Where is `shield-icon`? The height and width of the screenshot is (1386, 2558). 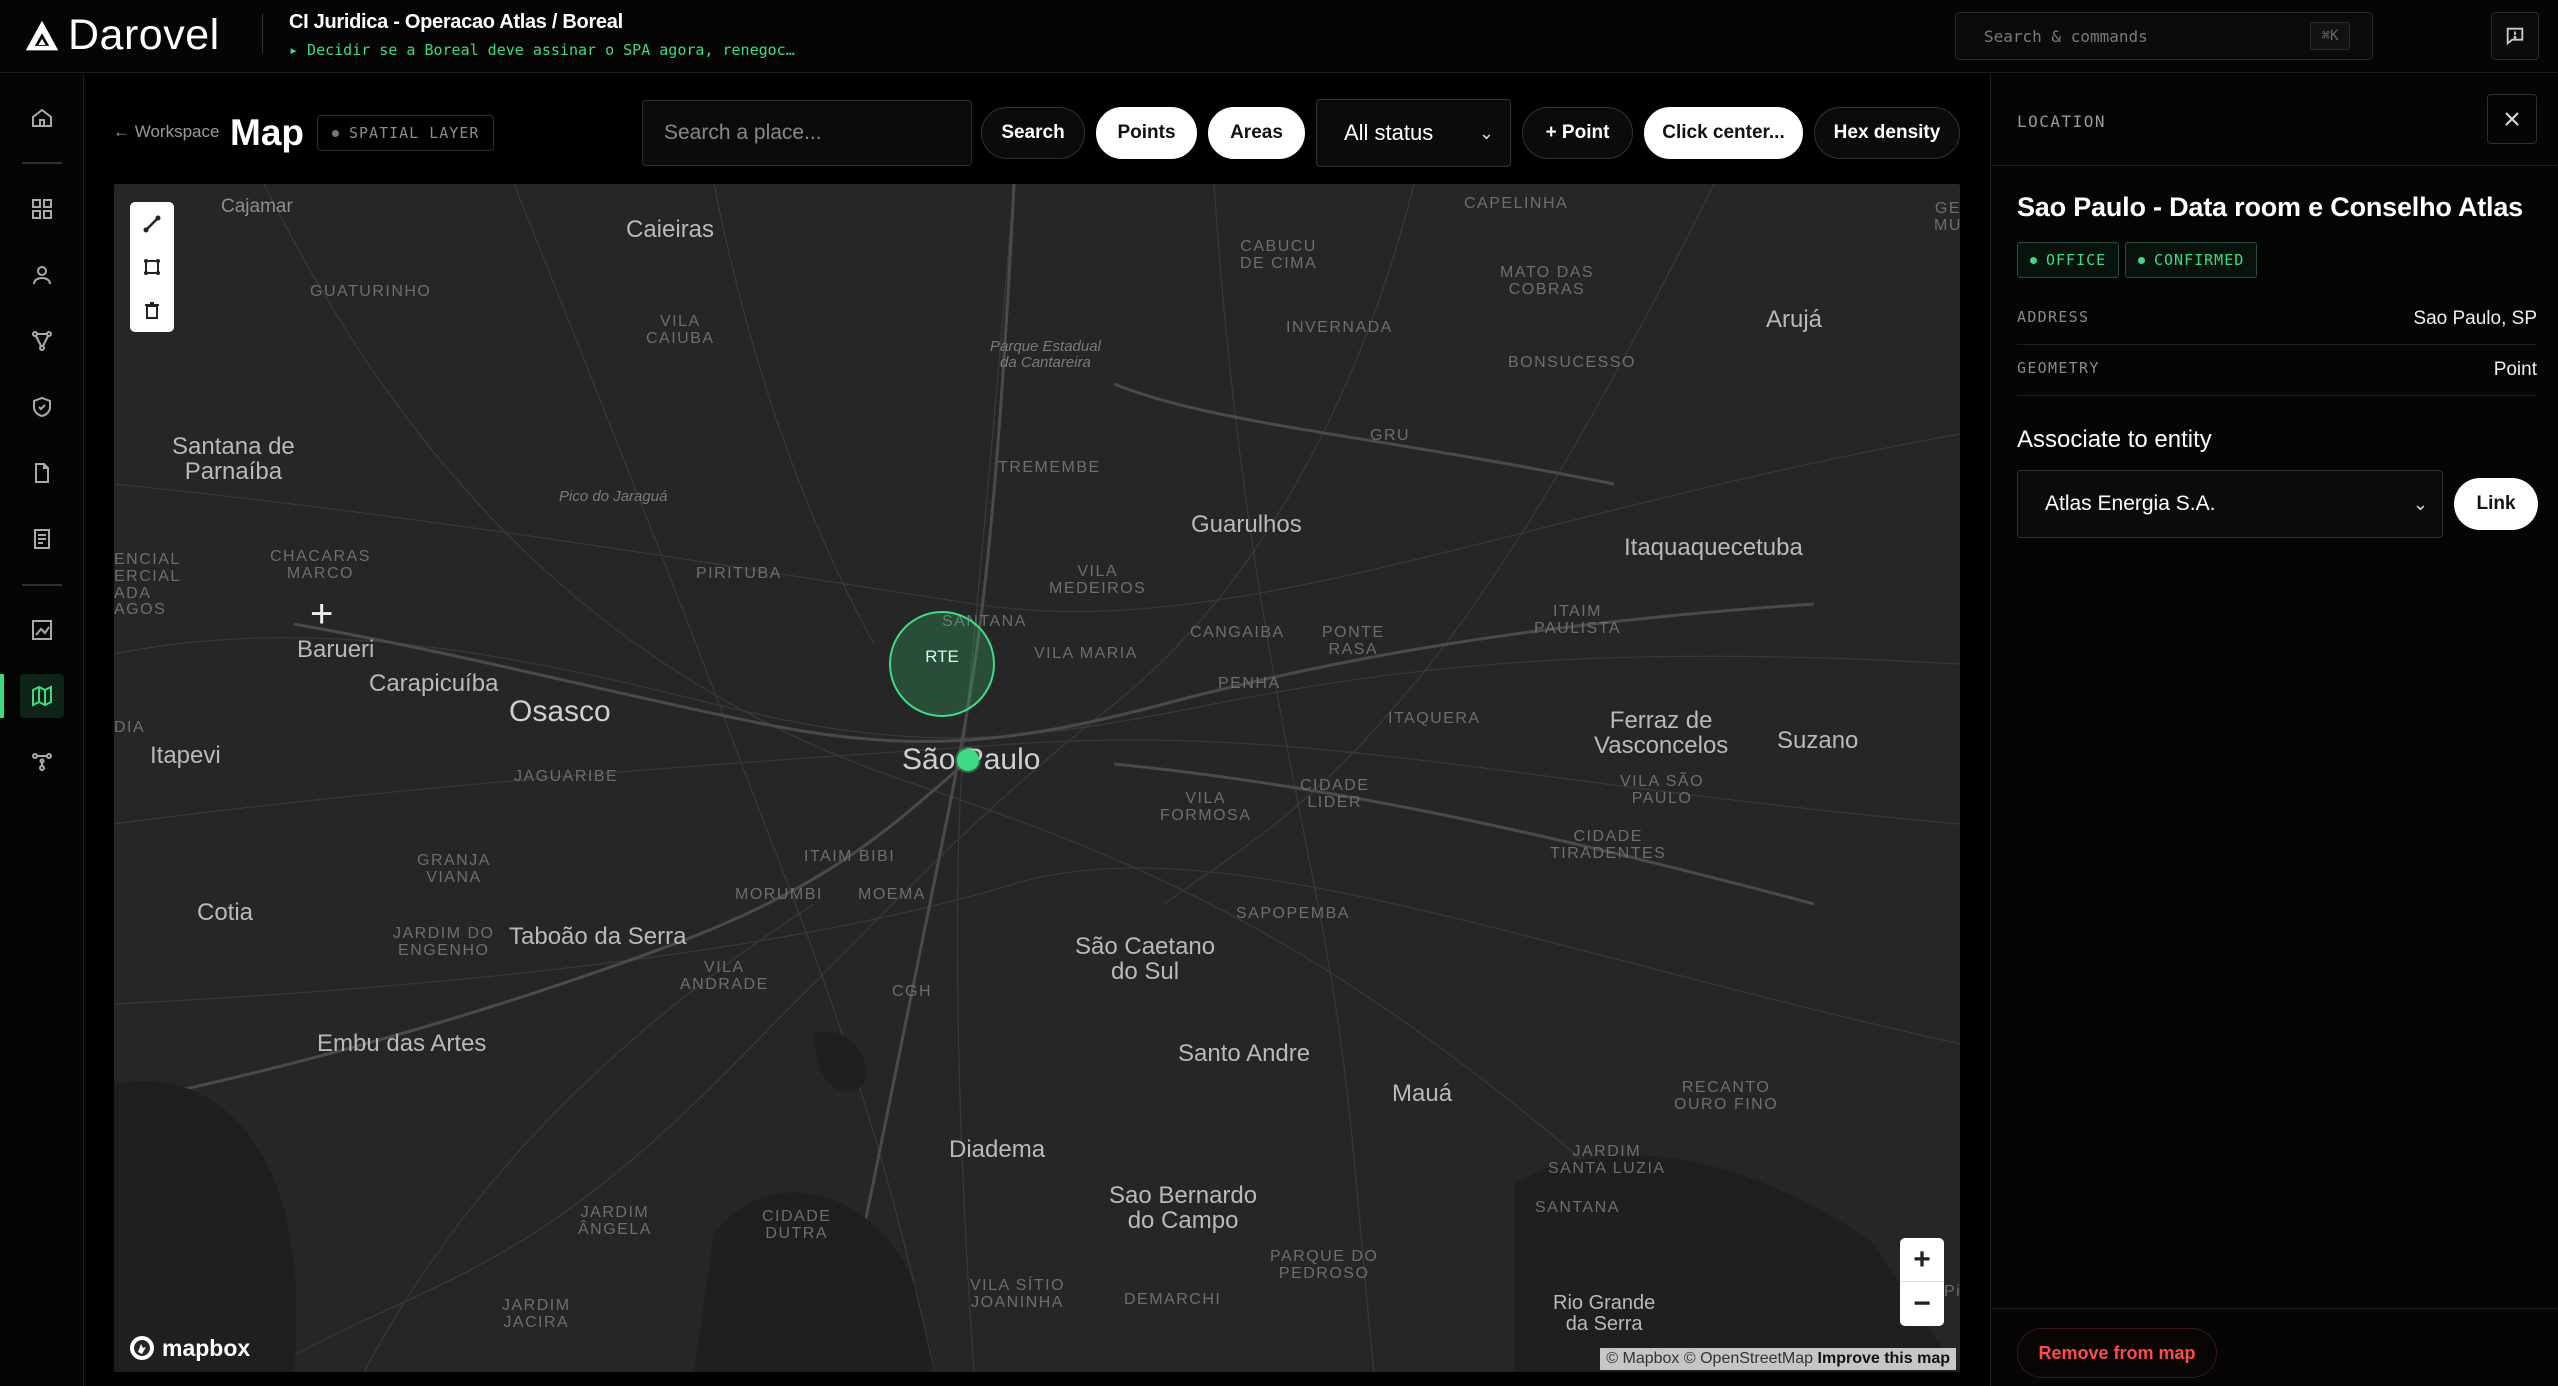 shield-icon is located at coordinates (42, 407).